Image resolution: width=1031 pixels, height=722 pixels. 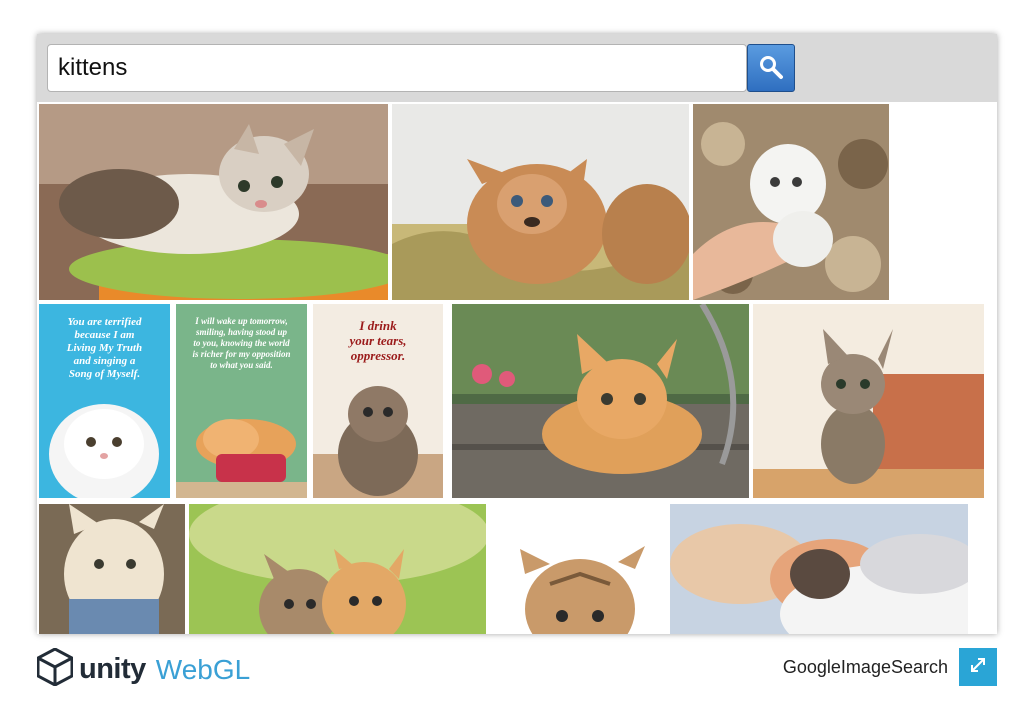 I want to click on fullscreen-button, so click(x=978, y=667).